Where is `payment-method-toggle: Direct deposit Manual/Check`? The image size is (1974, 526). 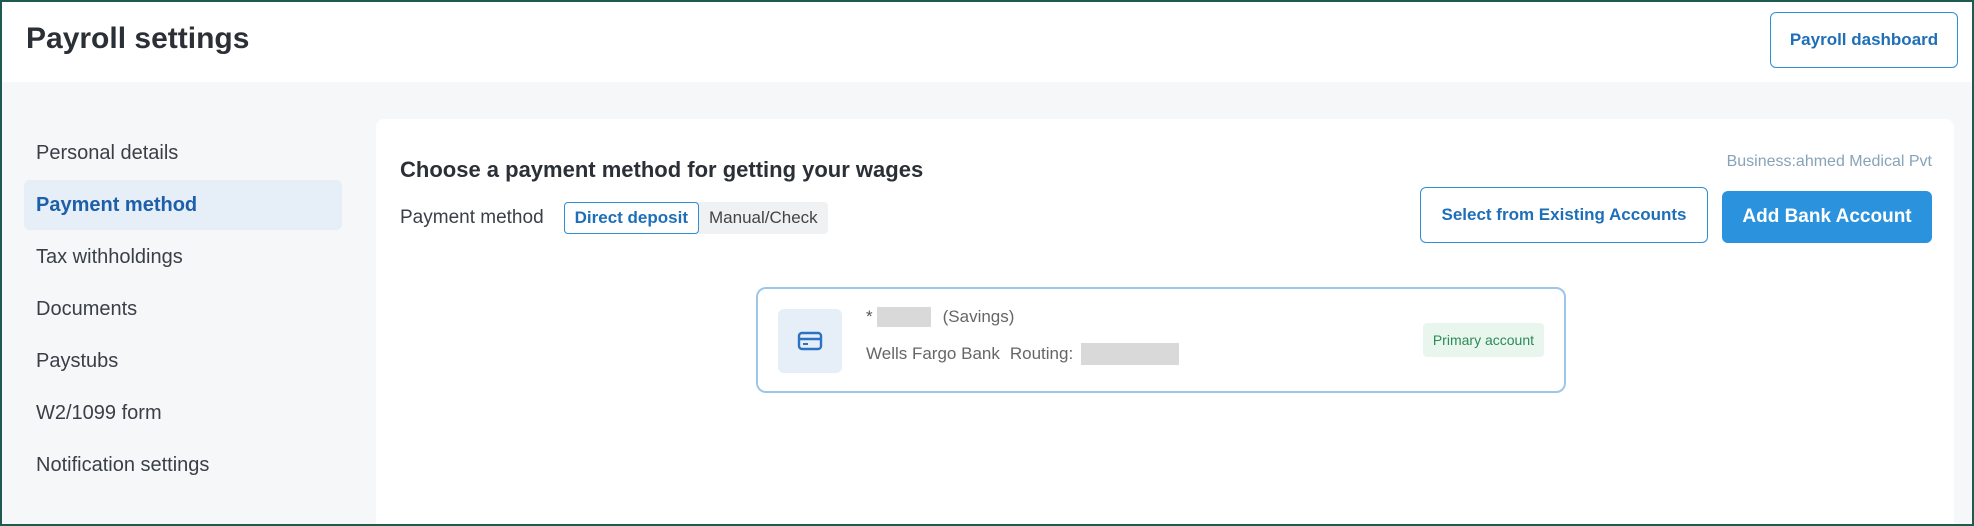
payment-method-toggle: Direct deposit Manual/Check is located at coordinates (695, 218).